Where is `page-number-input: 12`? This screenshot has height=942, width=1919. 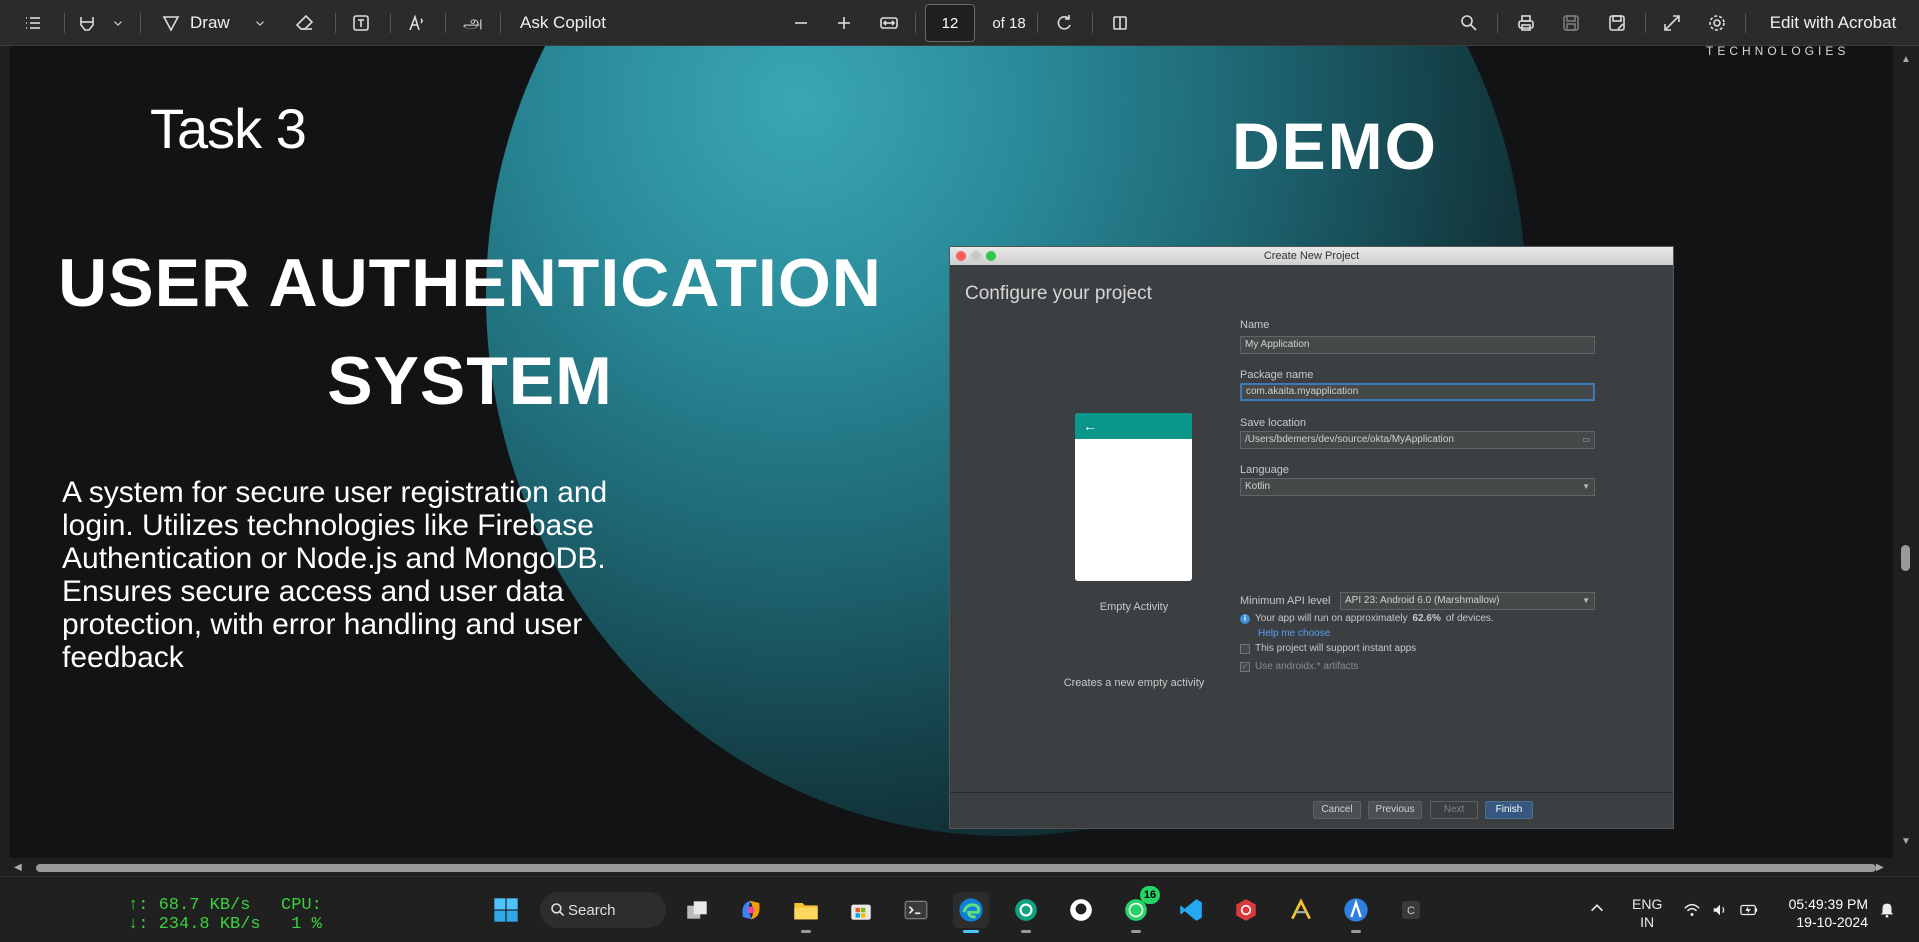 page-number-input: 12 is located at coordinates (950, 23).